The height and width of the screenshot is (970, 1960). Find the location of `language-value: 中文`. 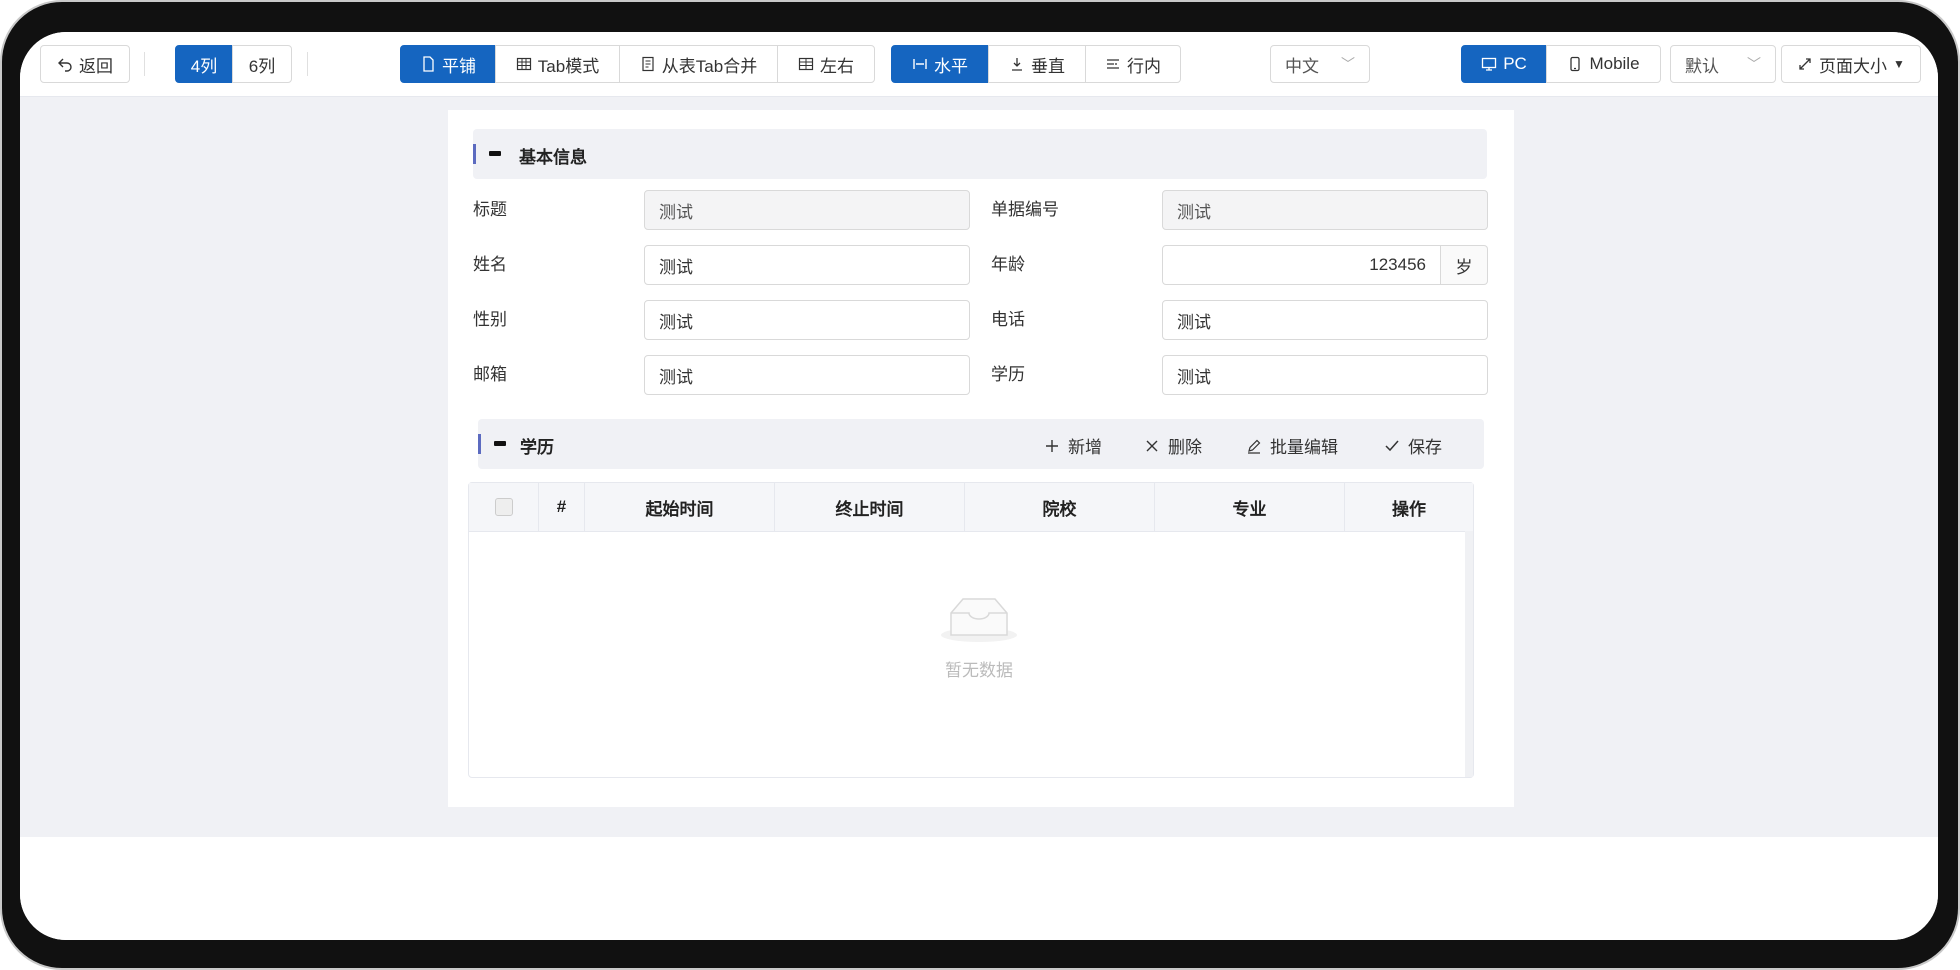

language-value: 中文 is located at coordinates (1302, 66).